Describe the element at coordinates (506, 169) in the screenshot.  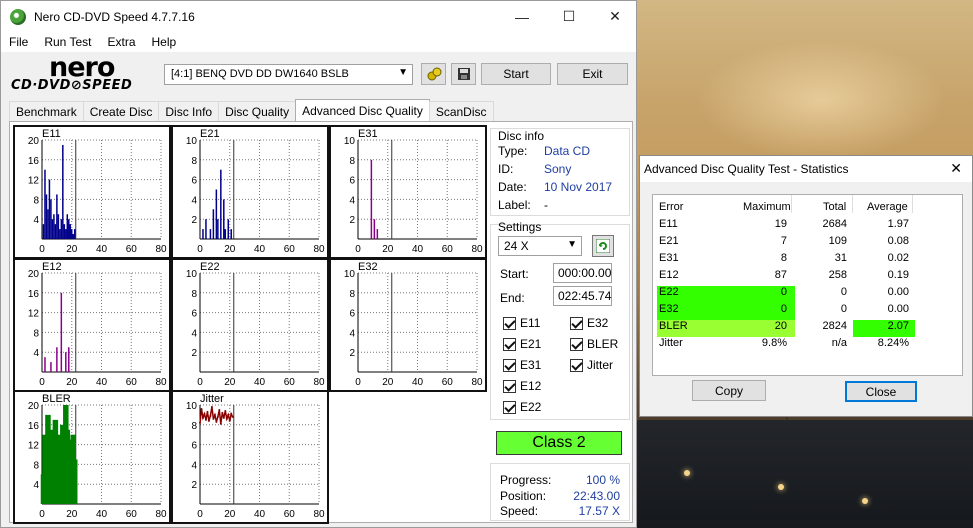
I see `disc-id-label: ID:` at that location.